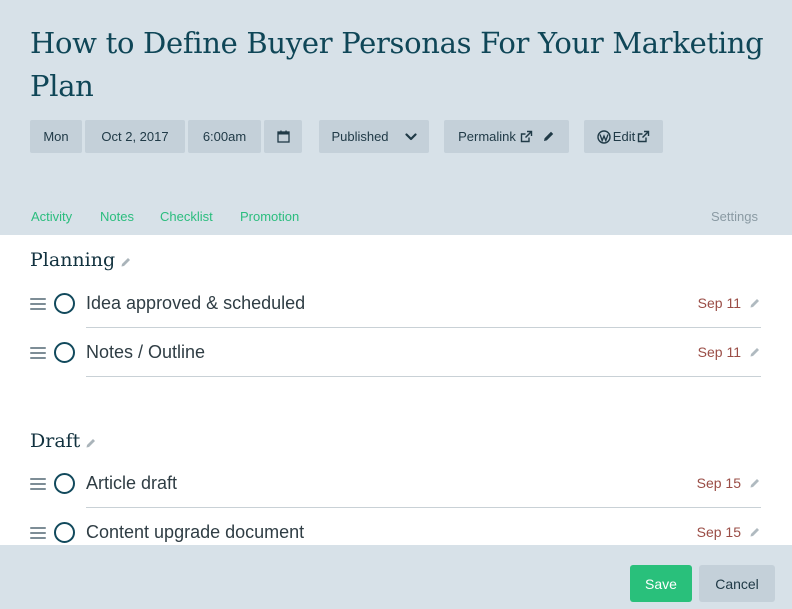  I want to click on calendar-icon, so click(283, 136).